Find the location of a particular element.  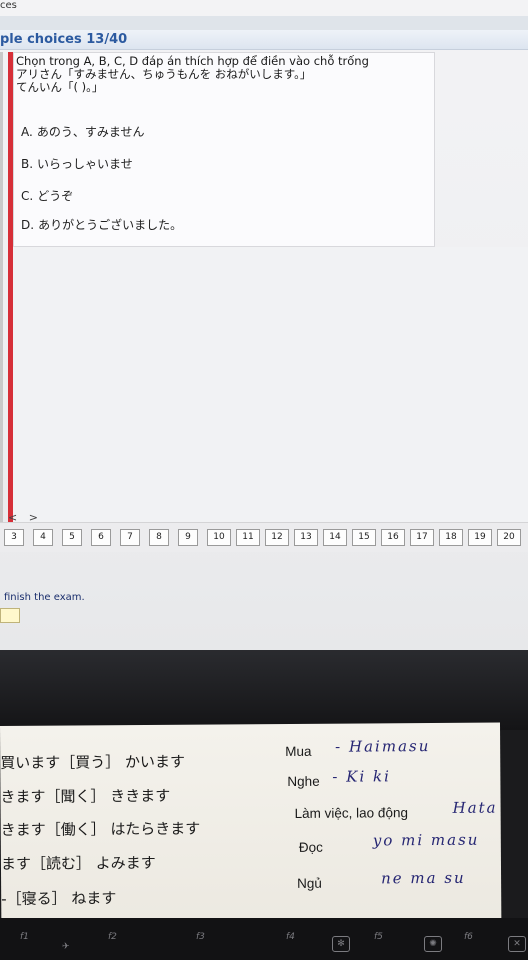

note-vn-row: Làm việc, lao động is located at coordinates (351, 813).